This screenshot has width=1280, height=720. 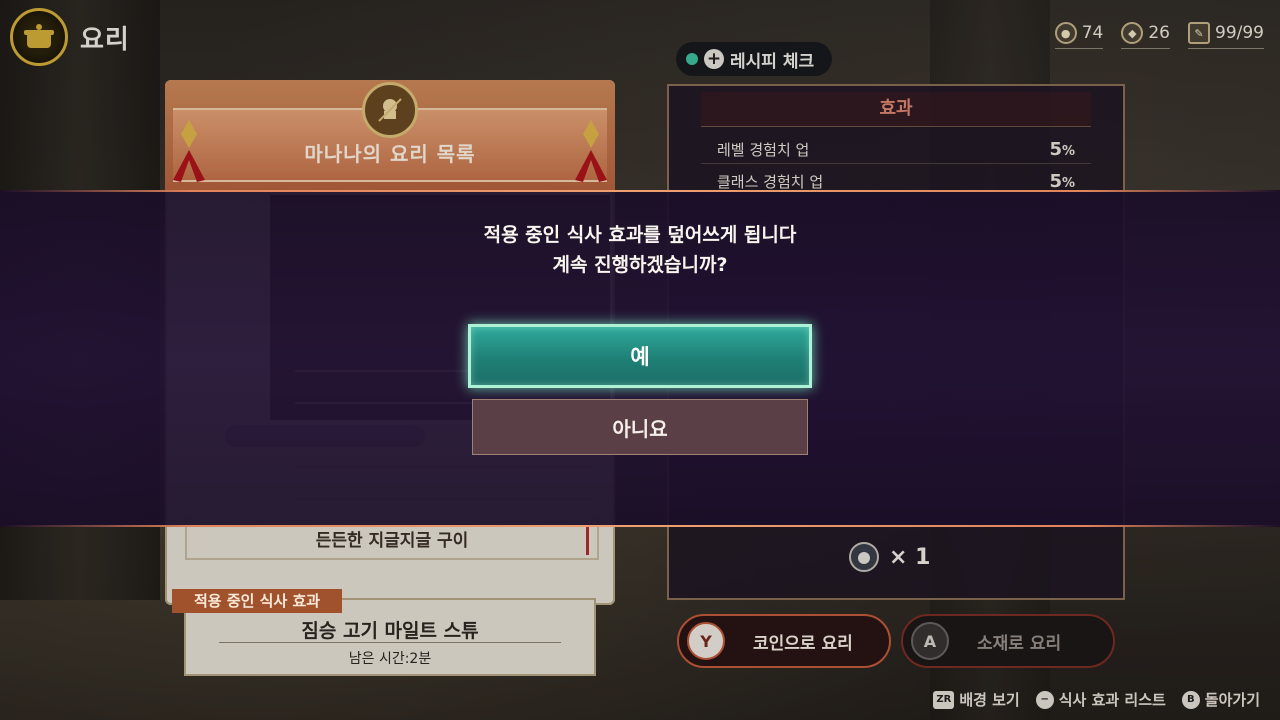 I want to click on no-button: 아니요, so click(x=640, y=427).